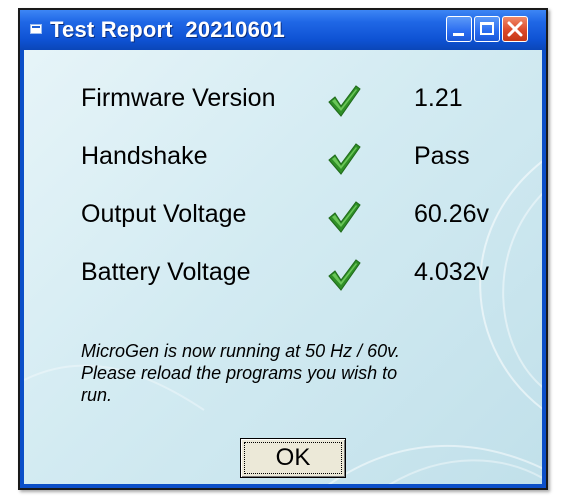 Image resolution: width=564 pixels, height=499 pixels. I want to click on window-menu-icon, so click(36, 29).